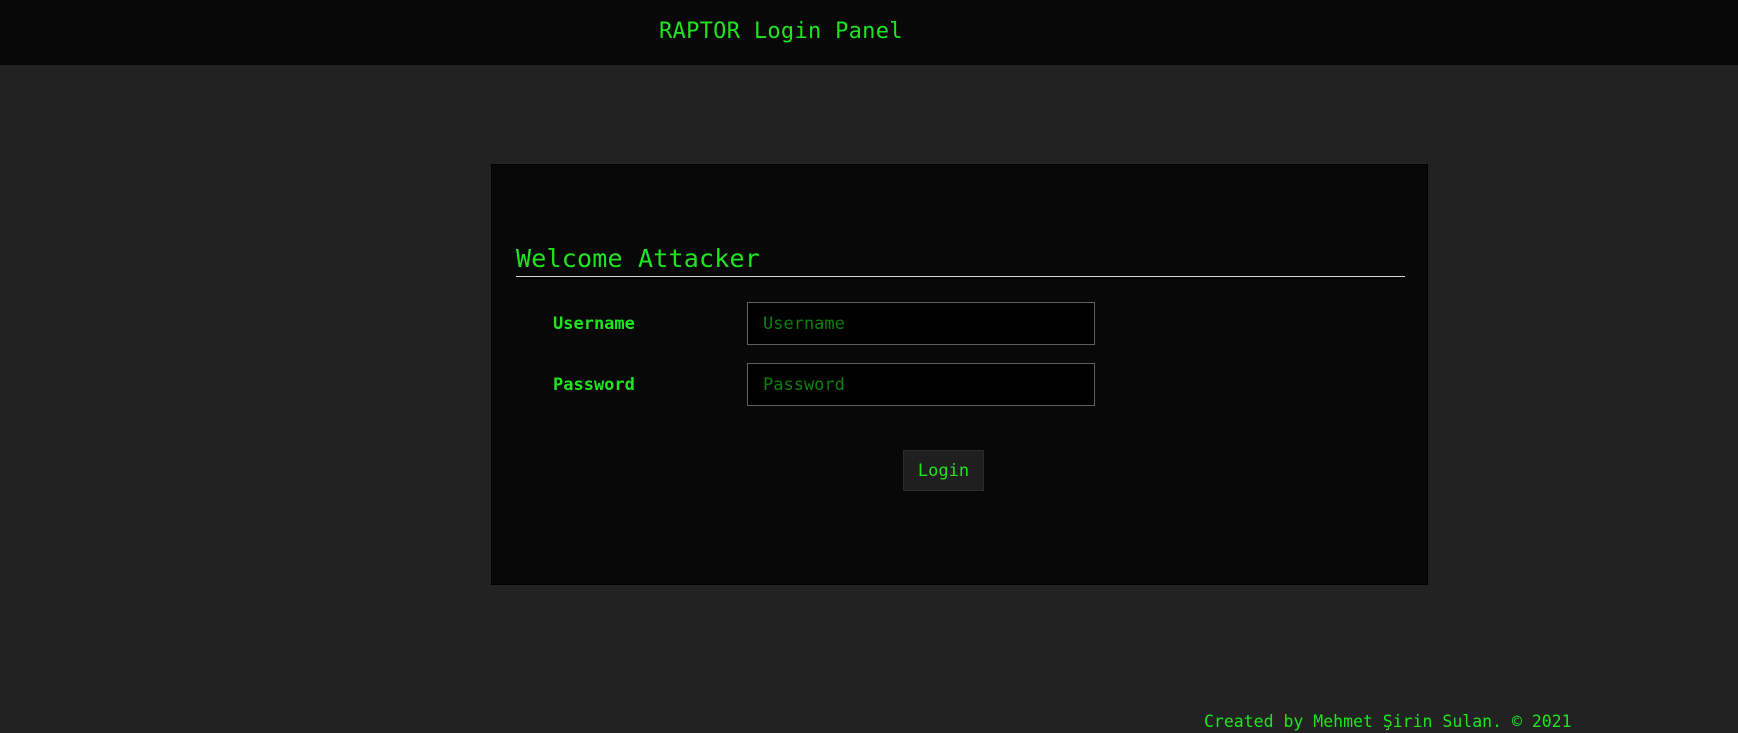 Image resolution: width=1738 pixels, height=733 pixels. Describe the element at coordinates (921, 384) in the screenshot. I see `password-input` at that location.